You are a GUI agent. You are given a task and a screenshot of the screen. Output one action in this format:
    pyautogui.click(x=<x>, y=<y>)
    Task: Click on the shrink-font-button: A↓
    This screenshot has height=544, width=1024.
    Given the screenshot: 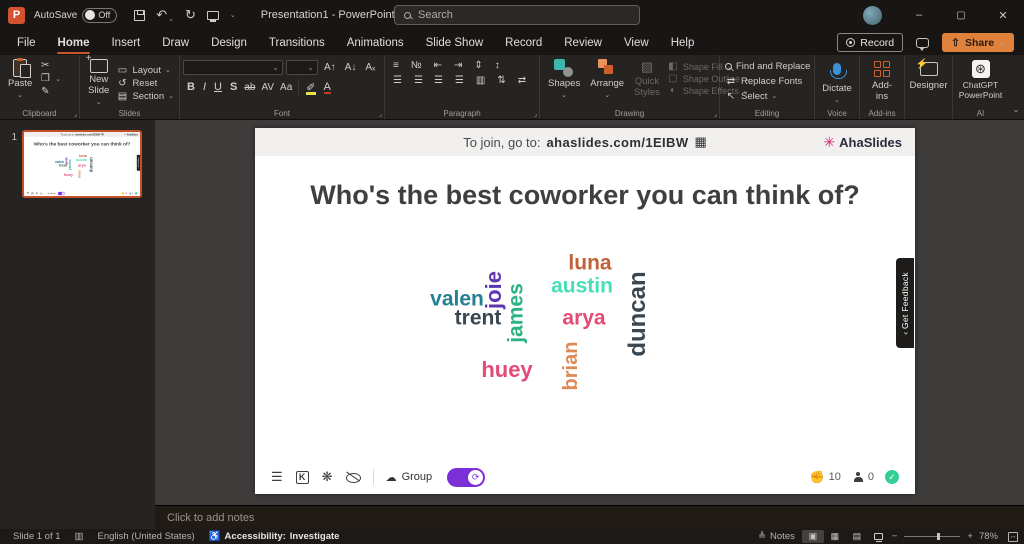 What is the action you would take?
    pyautogui.click(x=351, y=67)
    